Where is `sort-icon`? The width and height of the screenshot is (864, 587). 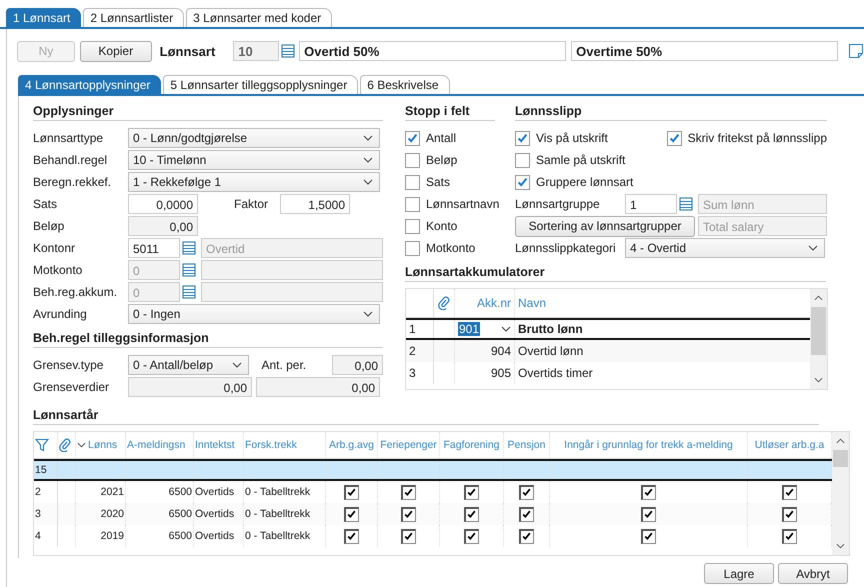 sort-icon is located at coordinates (81, 445).